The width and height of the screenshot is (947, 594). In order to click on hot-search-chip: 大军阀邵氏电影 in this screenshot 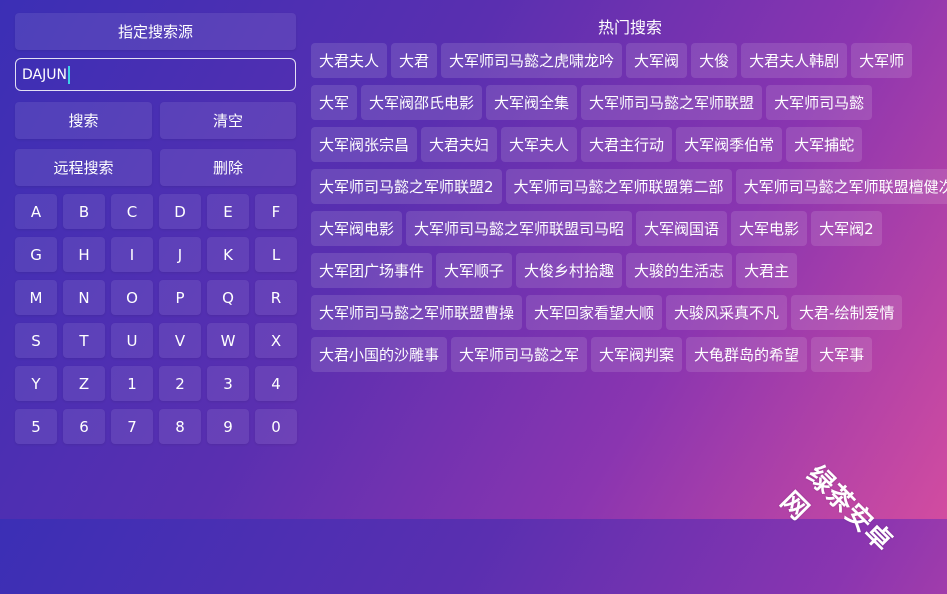, I will do `click(422, 102)`.